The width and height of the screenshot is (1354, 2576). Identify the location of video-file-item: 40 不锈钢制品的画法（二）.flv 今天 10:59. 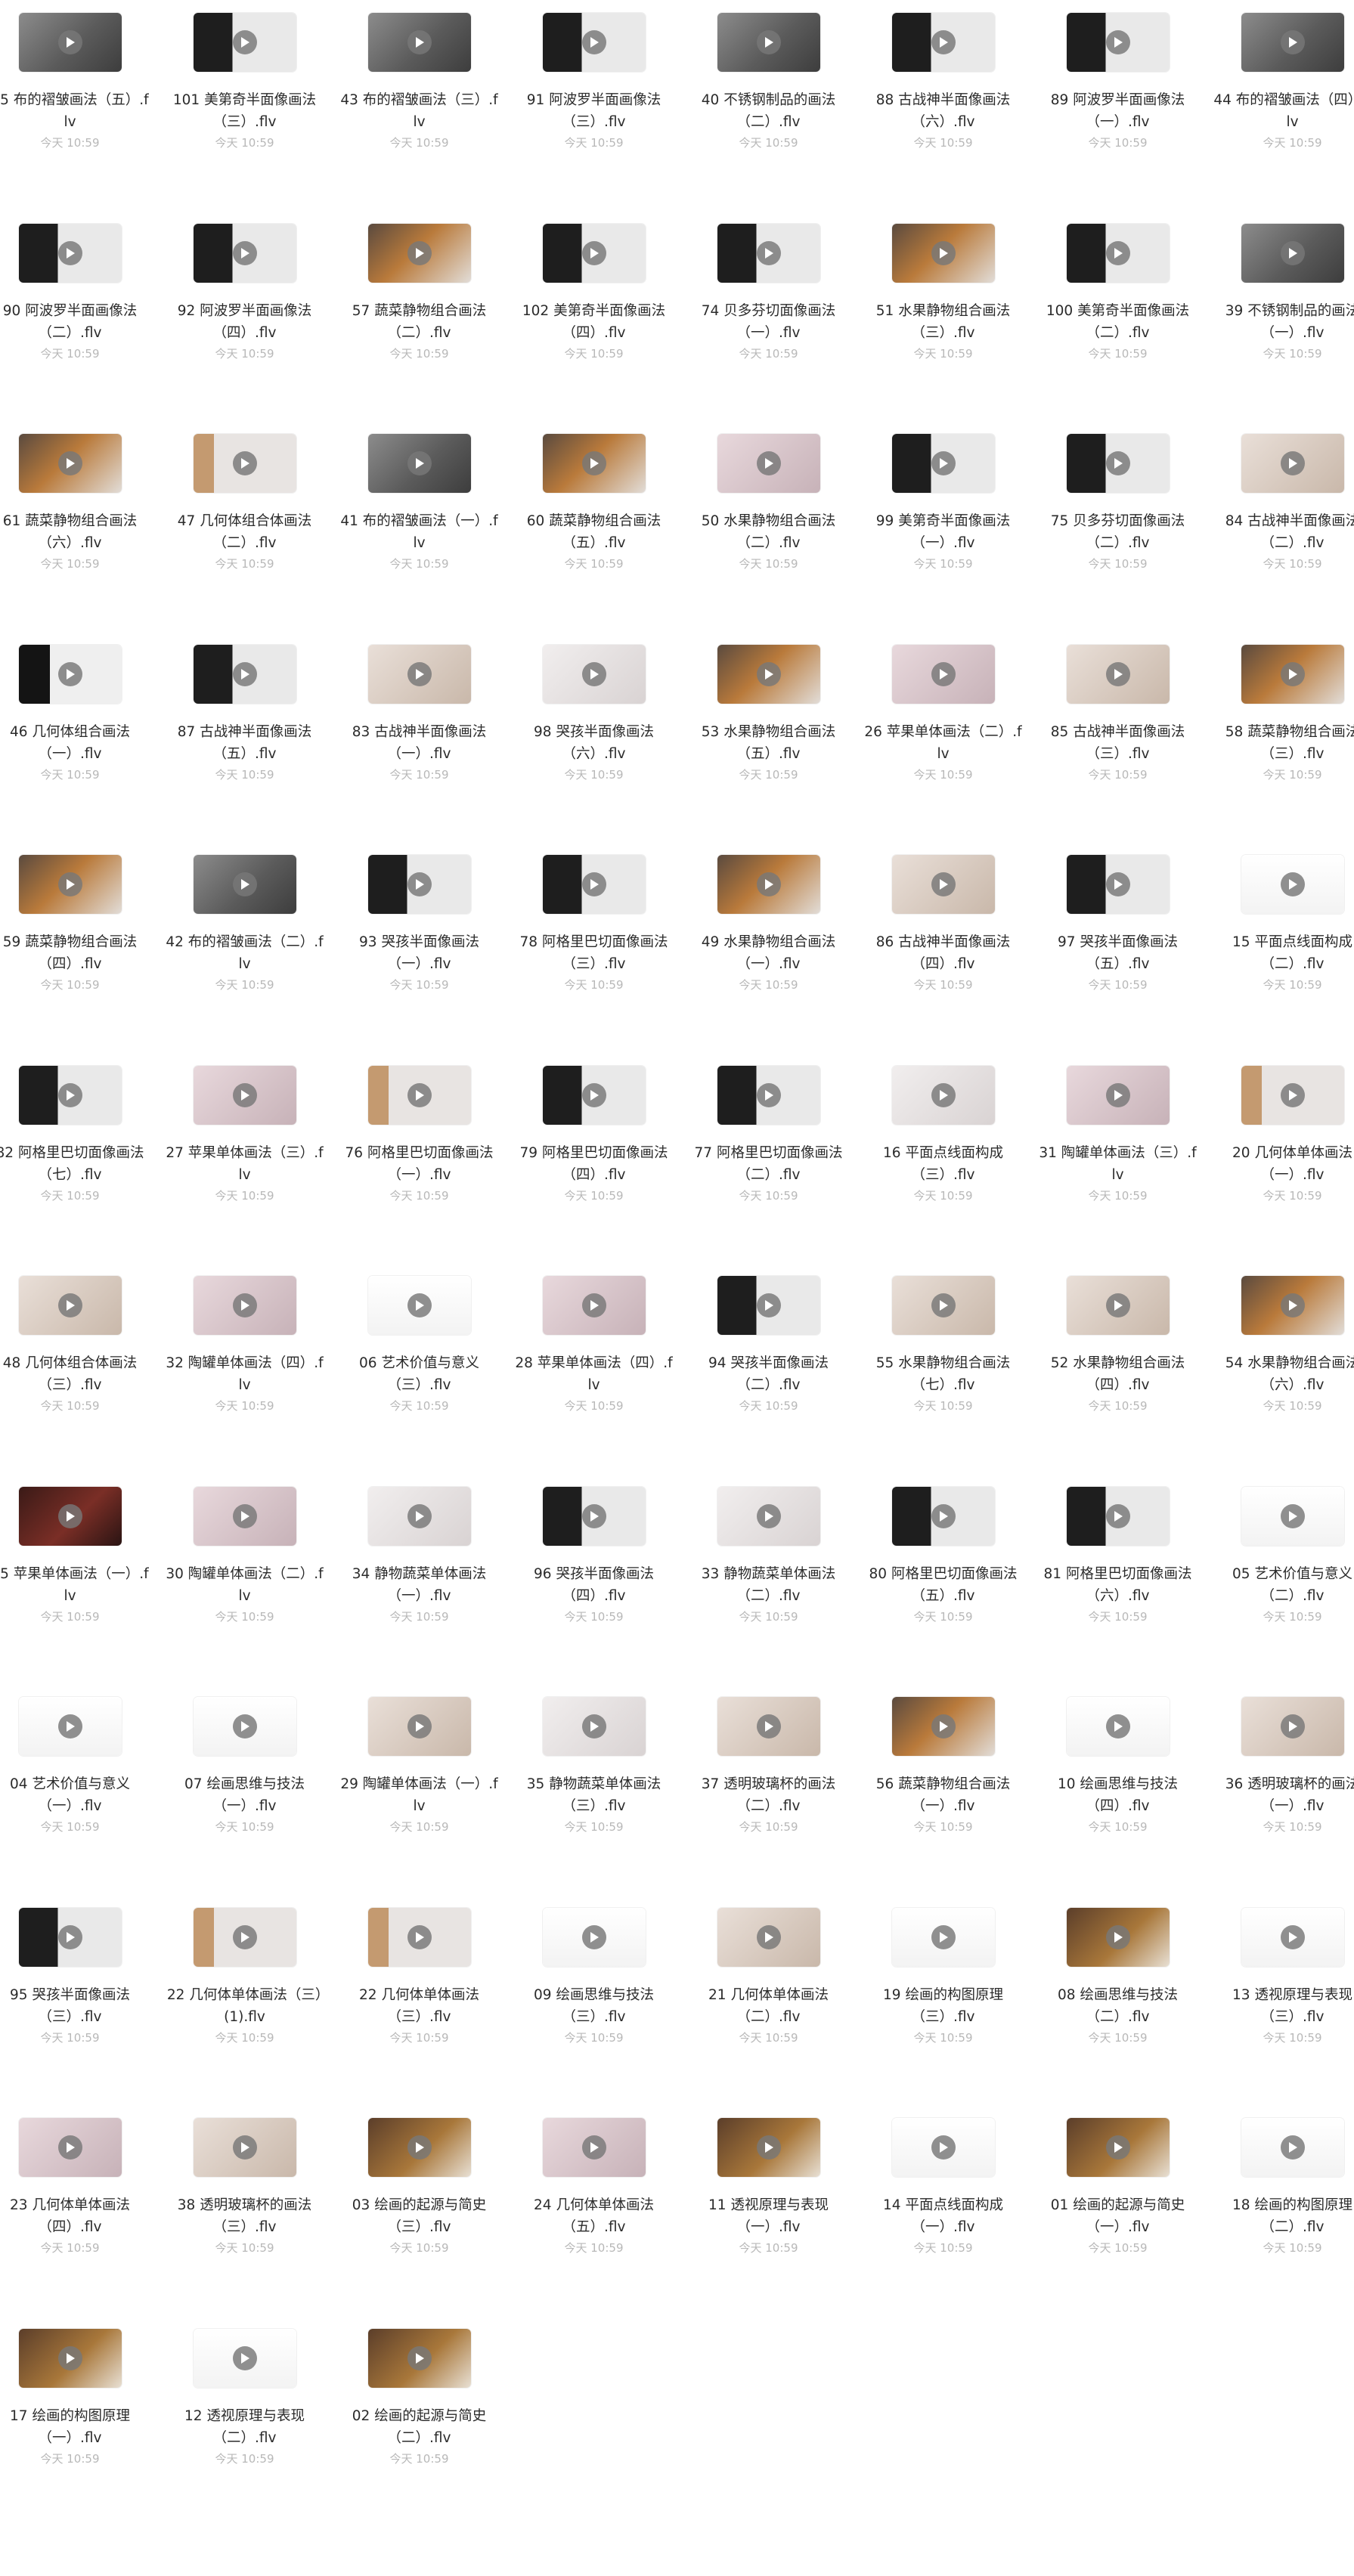
(768, 100).